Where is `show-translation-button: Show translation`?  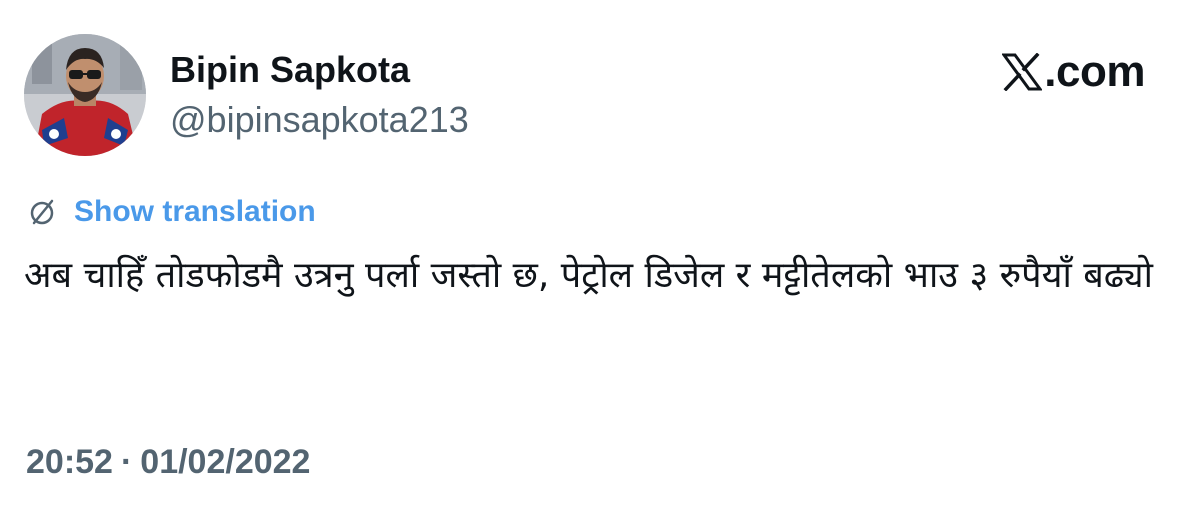 show-translation-button: Show translation is located at coordinates (171, 212).